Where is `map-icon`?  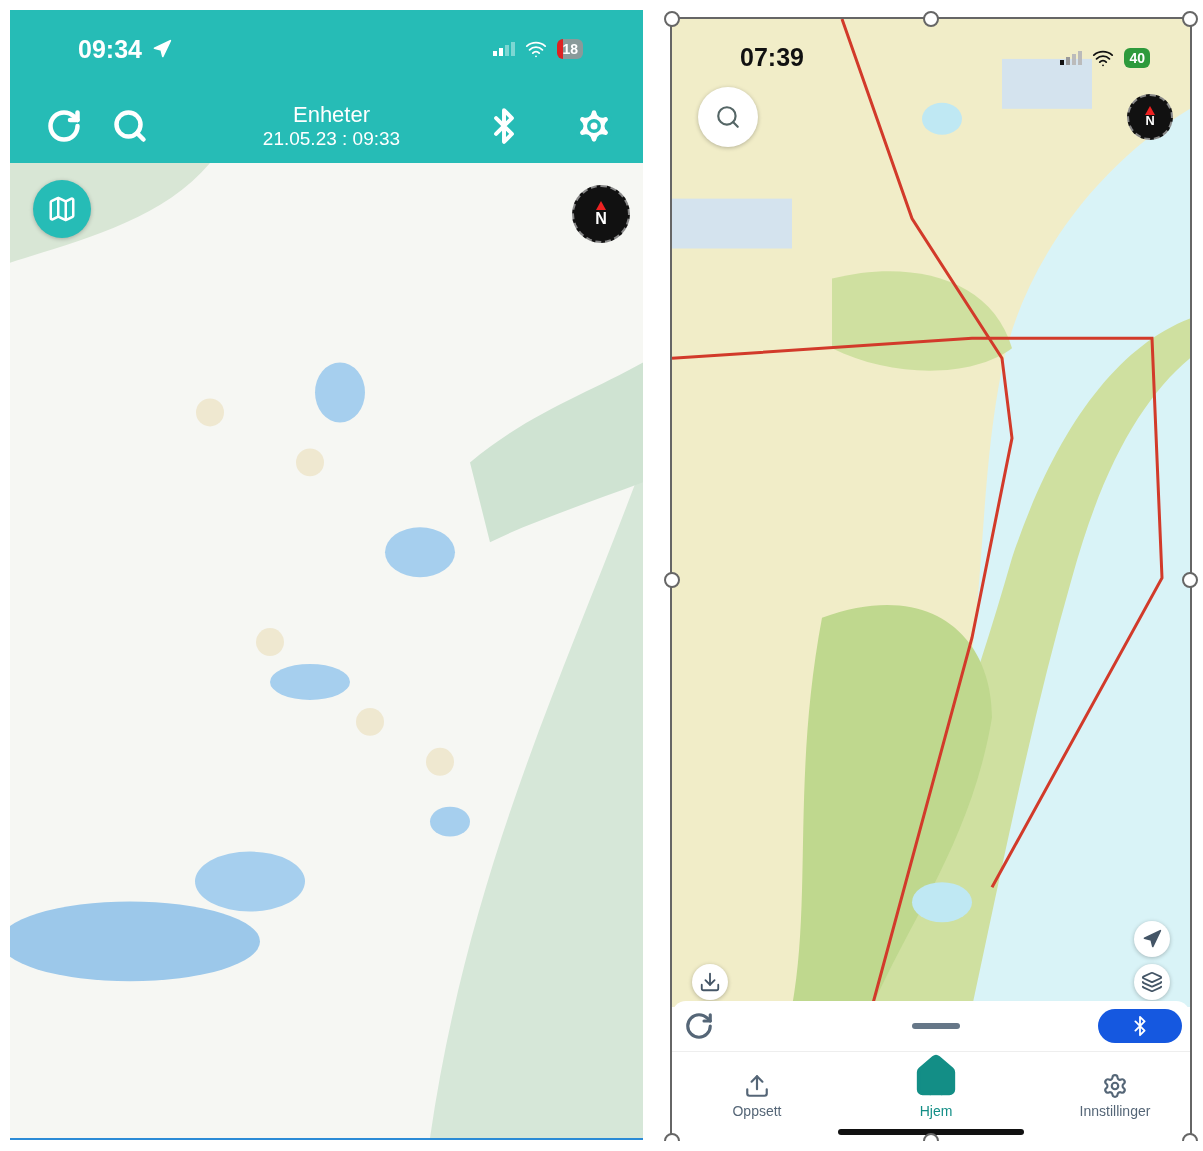 map-icon is located at coordinates (62, 209).